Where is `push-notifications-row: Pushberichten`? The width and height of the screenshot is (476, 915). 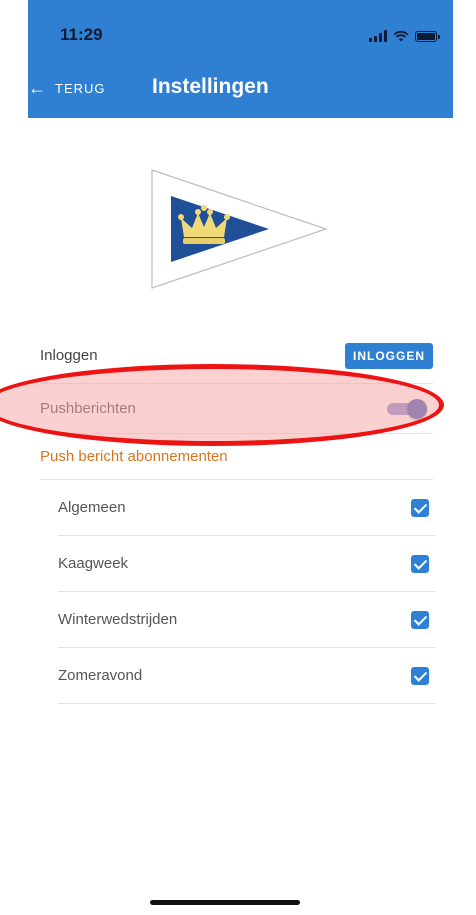 push-notifications-row: Pushberichten is located at coordinates (236, 409).